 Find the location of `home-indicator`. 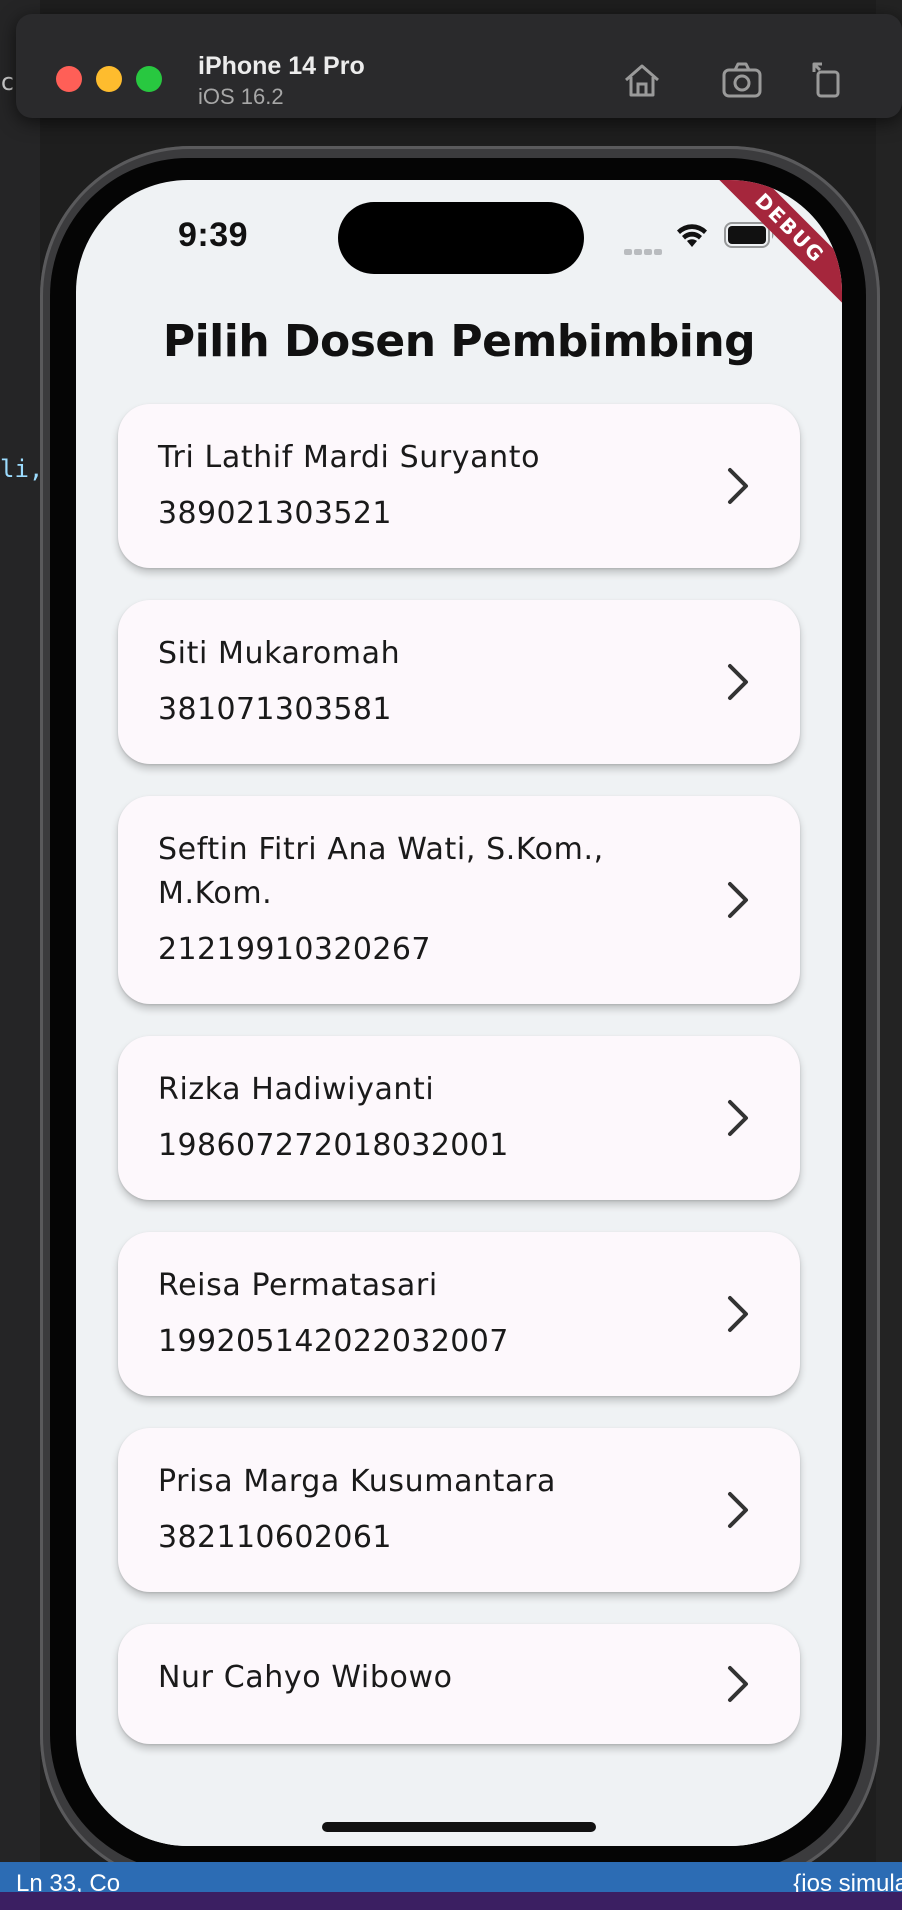

home-indicator is located at coordinates (459, 1827).